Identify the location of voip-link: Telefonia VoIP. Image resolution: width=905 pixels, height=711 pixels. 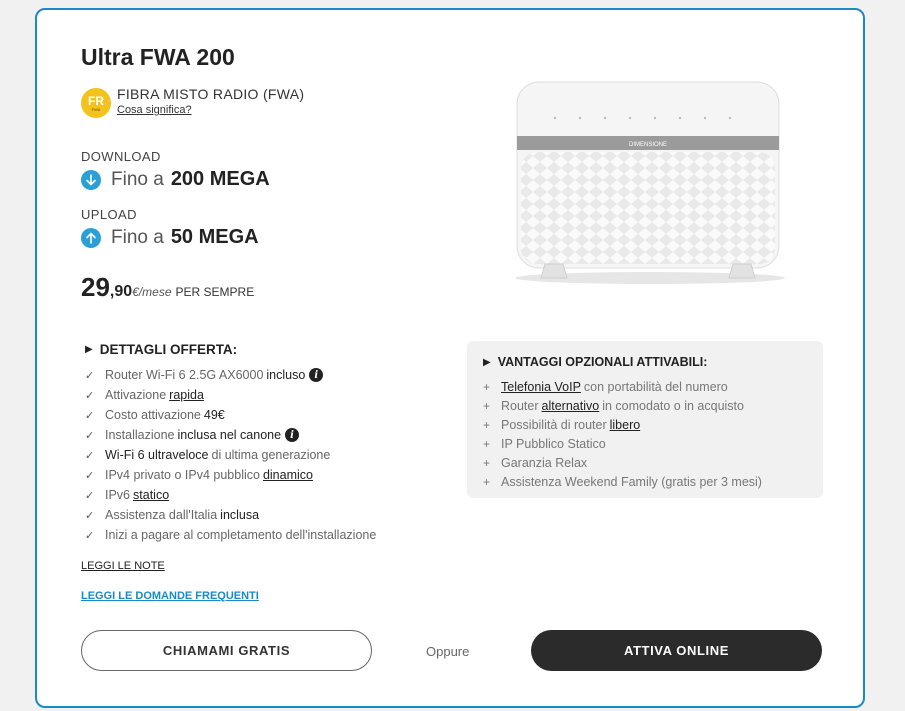
(541, 387).